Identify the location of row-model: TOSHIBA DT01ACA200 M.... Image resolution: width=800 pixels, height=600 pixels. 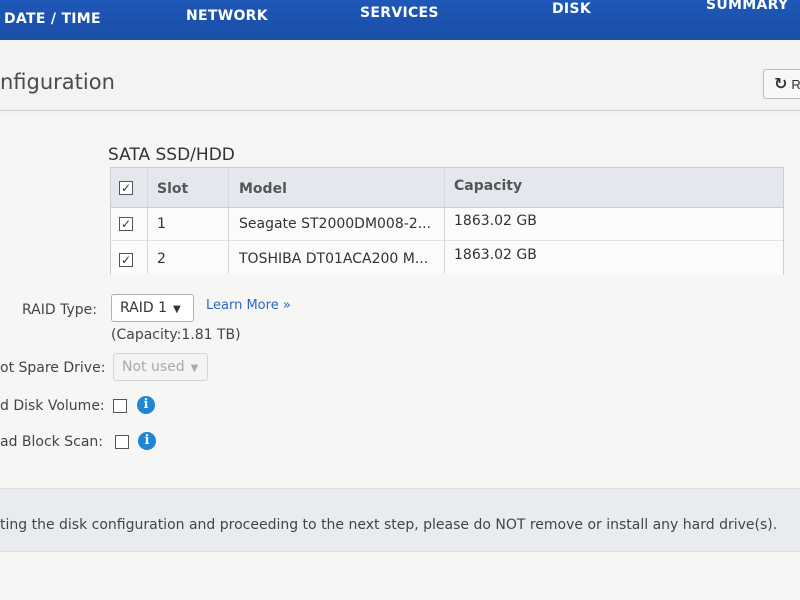
(334, 259).